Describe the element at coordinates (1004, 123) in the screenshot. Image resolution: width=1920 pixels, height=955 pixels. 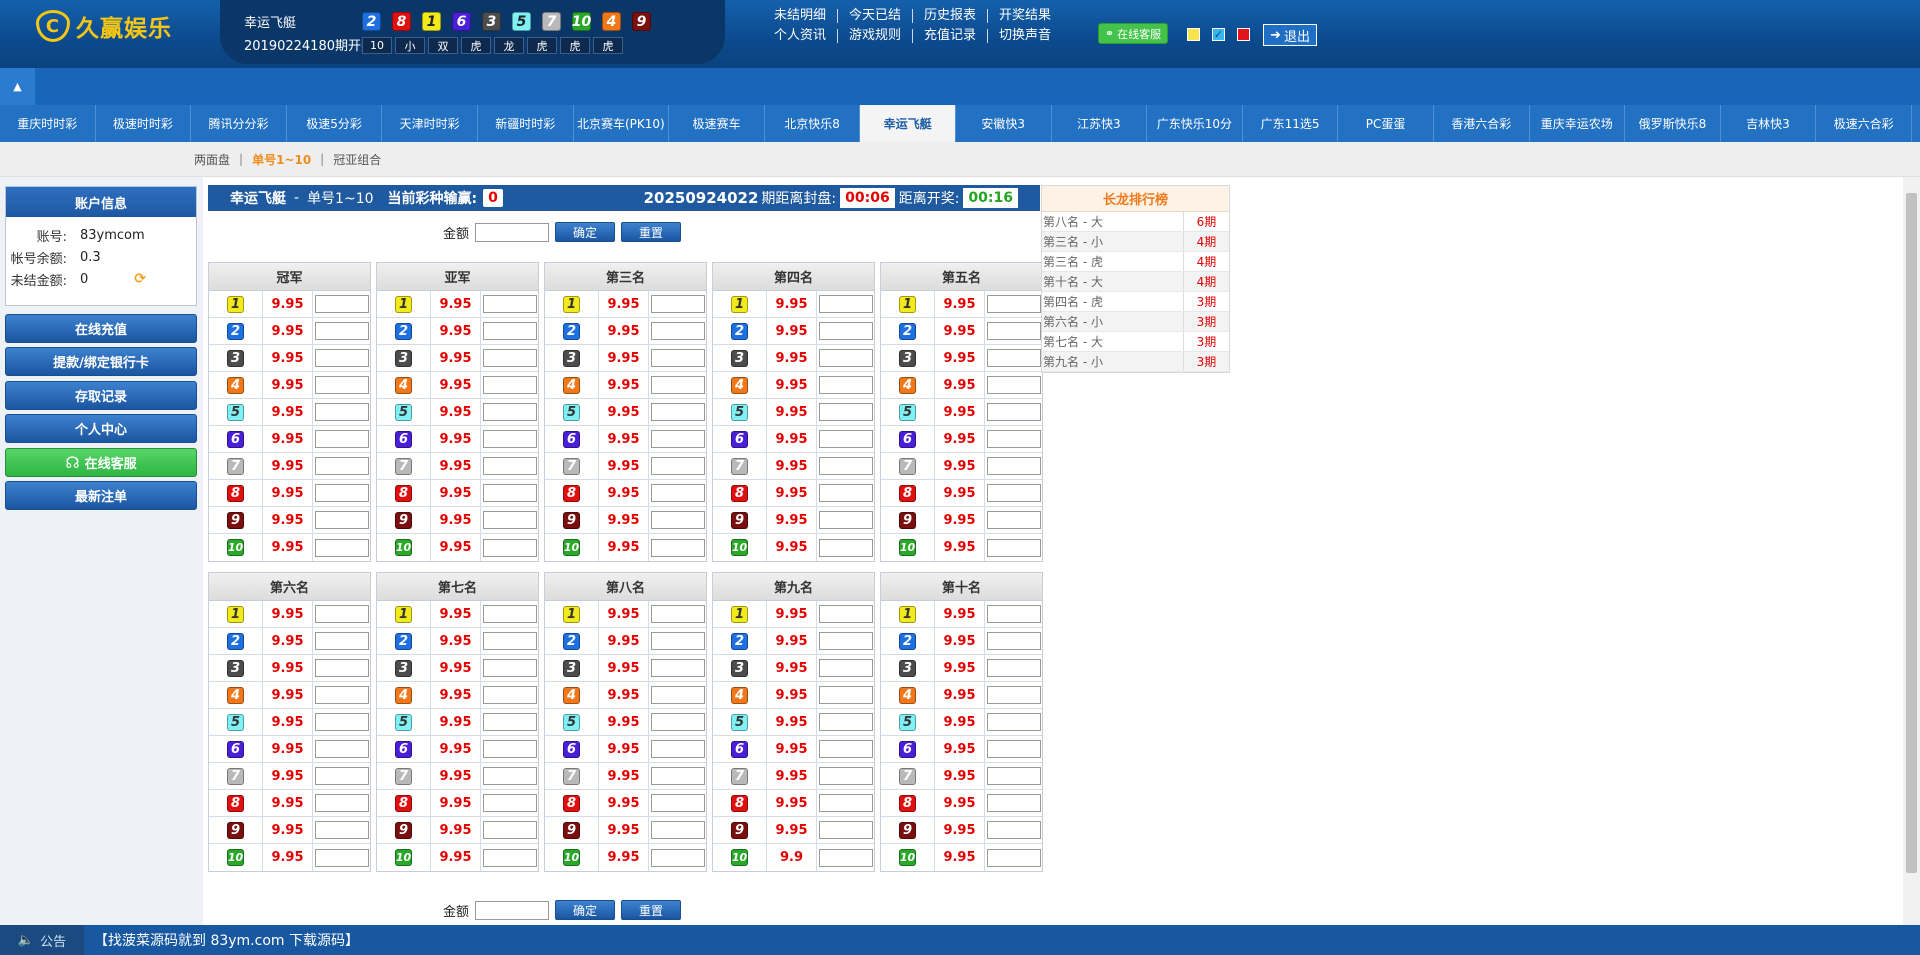
I see `game-tab: 安徽快3` at that location.